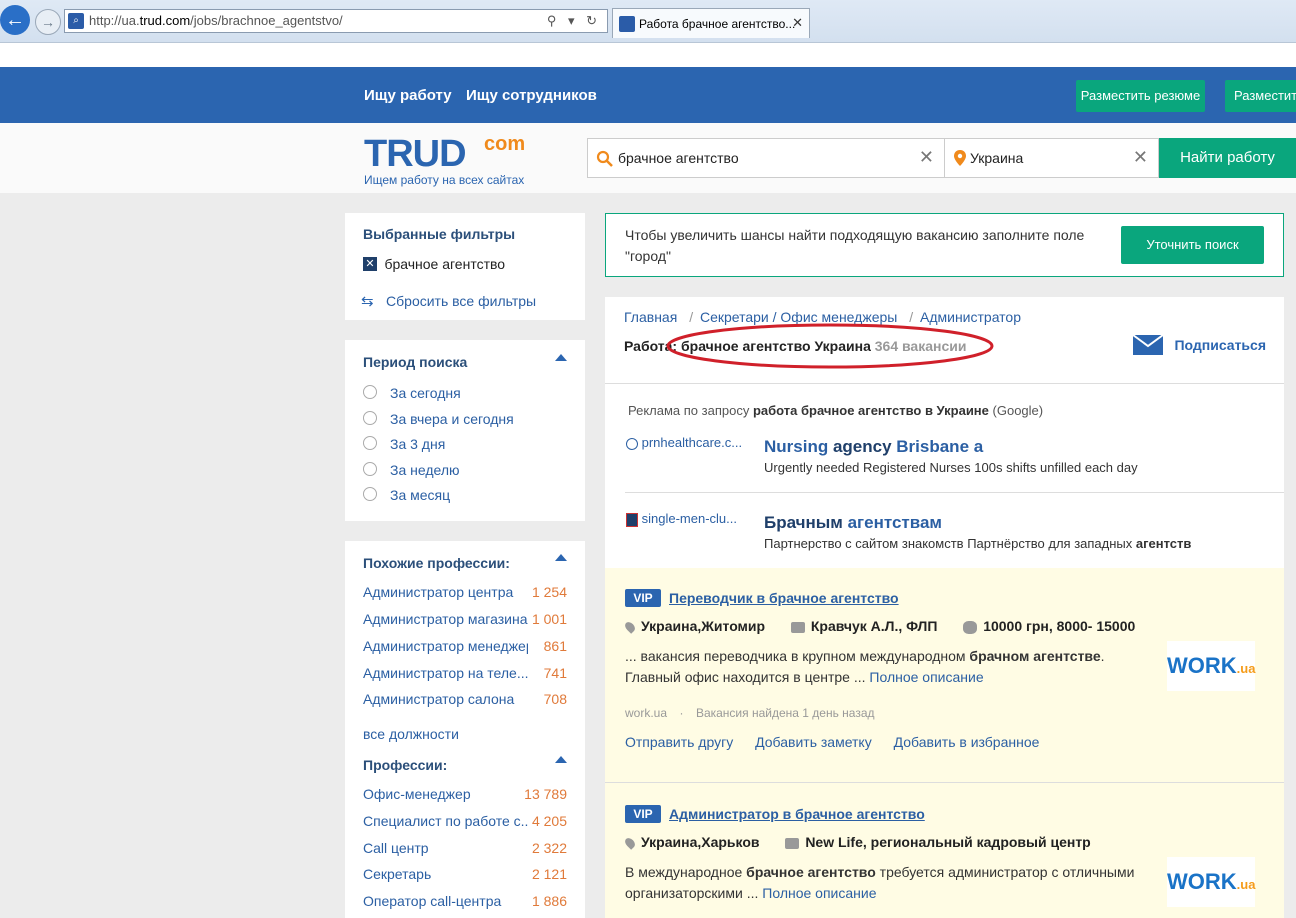 Image resolution: width=1296 pixels, height=918 pixels. What do you see at coordinates (370, 443) in the screenshot?
I see `radio-3days` at bounding box center [370, 443].